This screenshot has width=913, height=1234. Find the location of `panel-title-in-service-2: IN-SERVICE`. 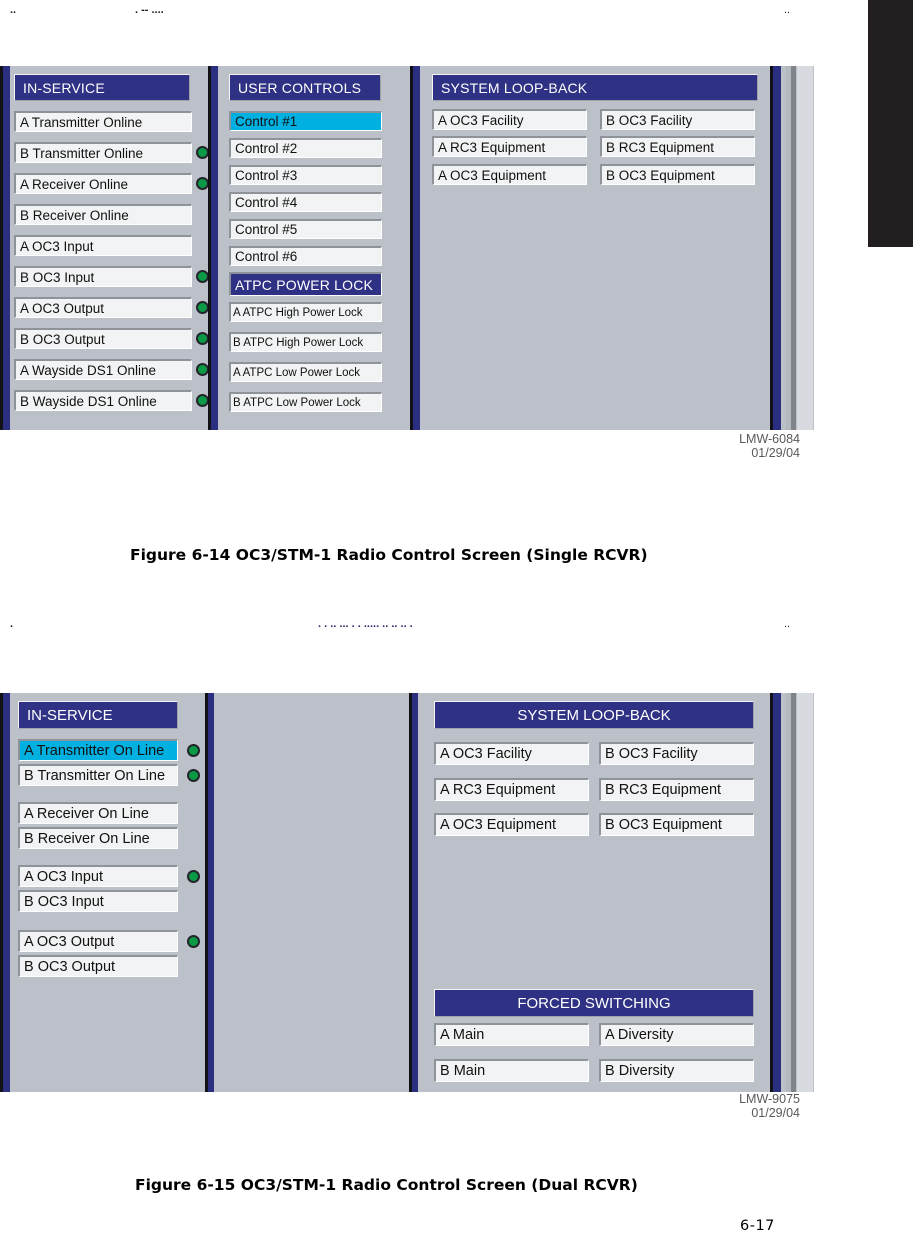

panel-title-in-service-2: IN-SERVICE is located at coordinates (98, 715).